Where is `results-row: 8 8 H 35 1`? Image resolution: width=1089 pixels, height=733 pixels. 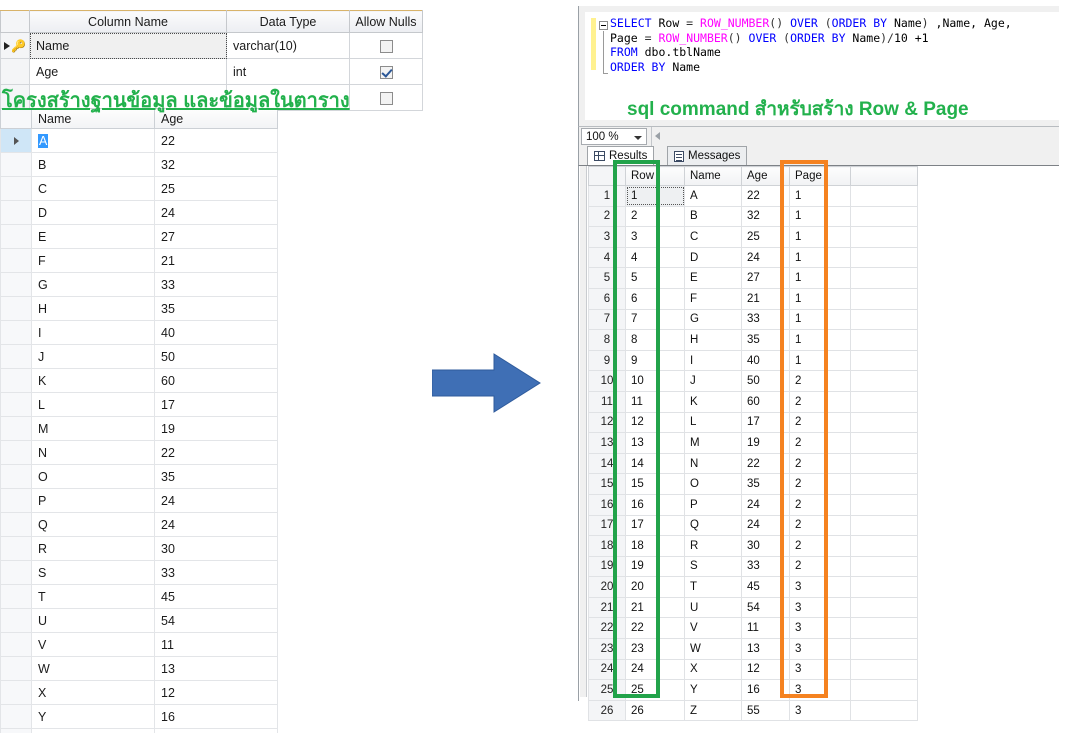 results-row: 8 8 H 35 1 is located at coordinates (753, 340).